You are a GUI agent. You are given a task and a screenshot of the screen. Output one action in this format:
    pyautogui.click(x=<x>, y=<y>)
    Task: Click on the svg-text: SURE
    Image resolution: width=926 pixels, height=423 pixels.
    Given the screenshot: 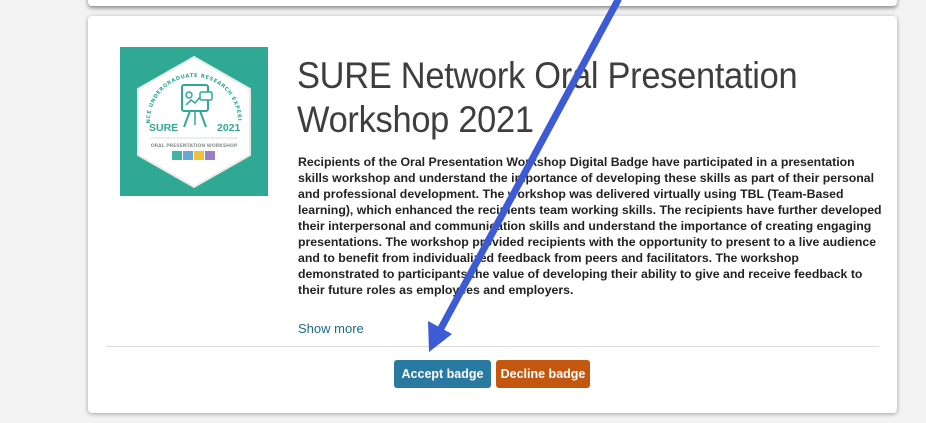 What is the action you would take?
    pyautogui.click(x=163, y=128)
    